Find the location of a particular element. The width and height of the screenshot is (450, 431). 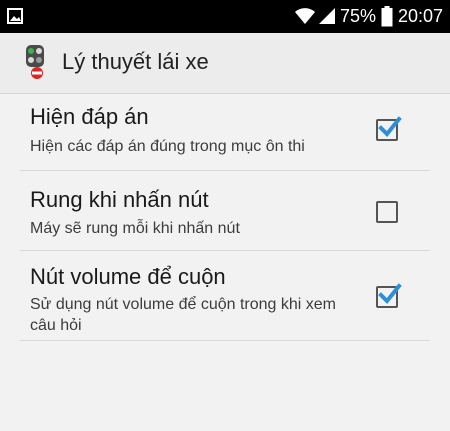

show-answers-checkbox is located at coordinates (389, 128).